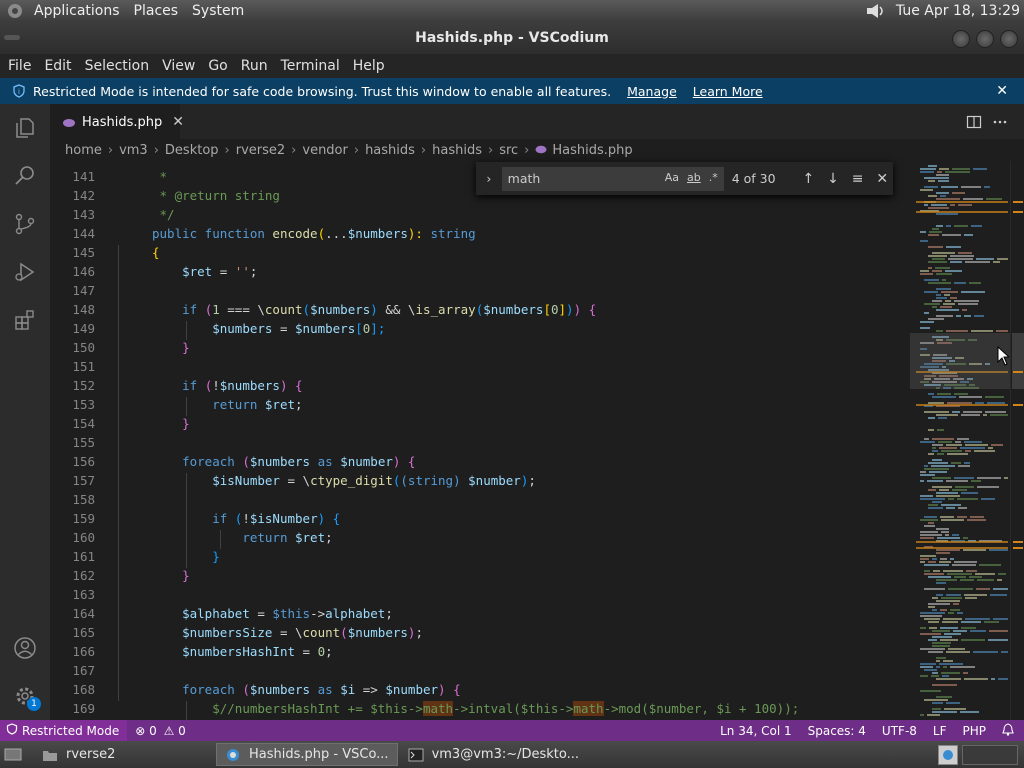  Describe the element at coordinates (25, 128) in the screenshot. I see `explorer-icon` at that location.